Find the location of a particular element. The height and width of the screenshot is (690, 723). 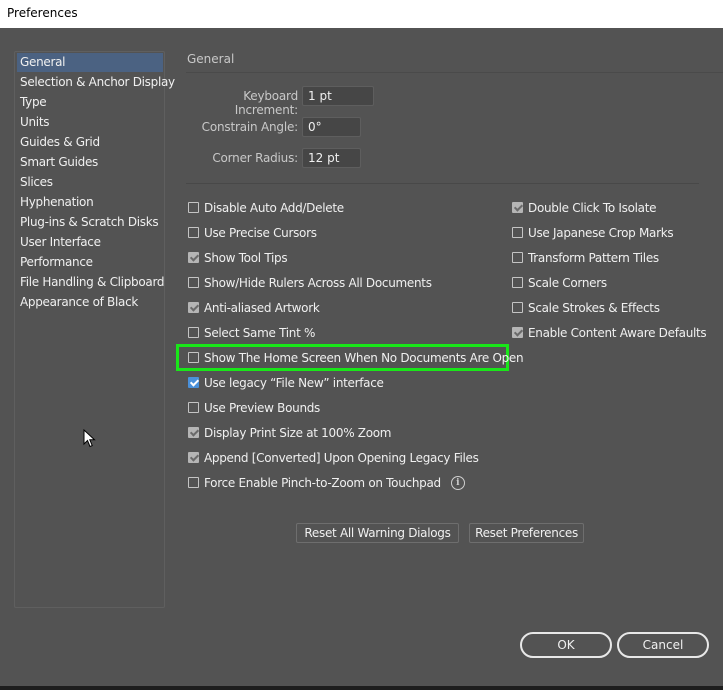

option-display-print-size: Display Print Size at 100% Zoom is located at coordinates (290, 433).